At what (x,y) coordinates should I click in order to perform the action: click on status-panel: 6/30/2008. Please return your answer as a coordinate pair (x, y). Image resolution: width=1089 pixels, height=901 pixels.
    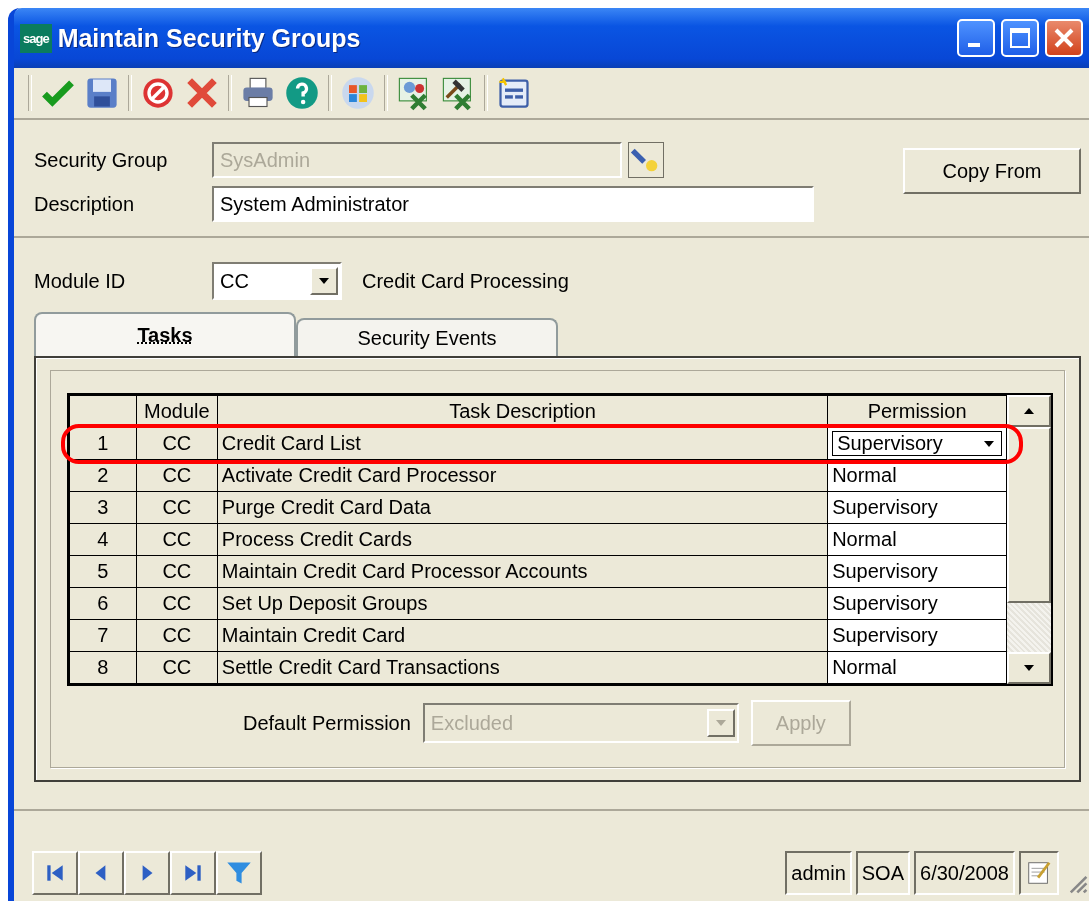
    Looking at the image, I should click on (964, 873).